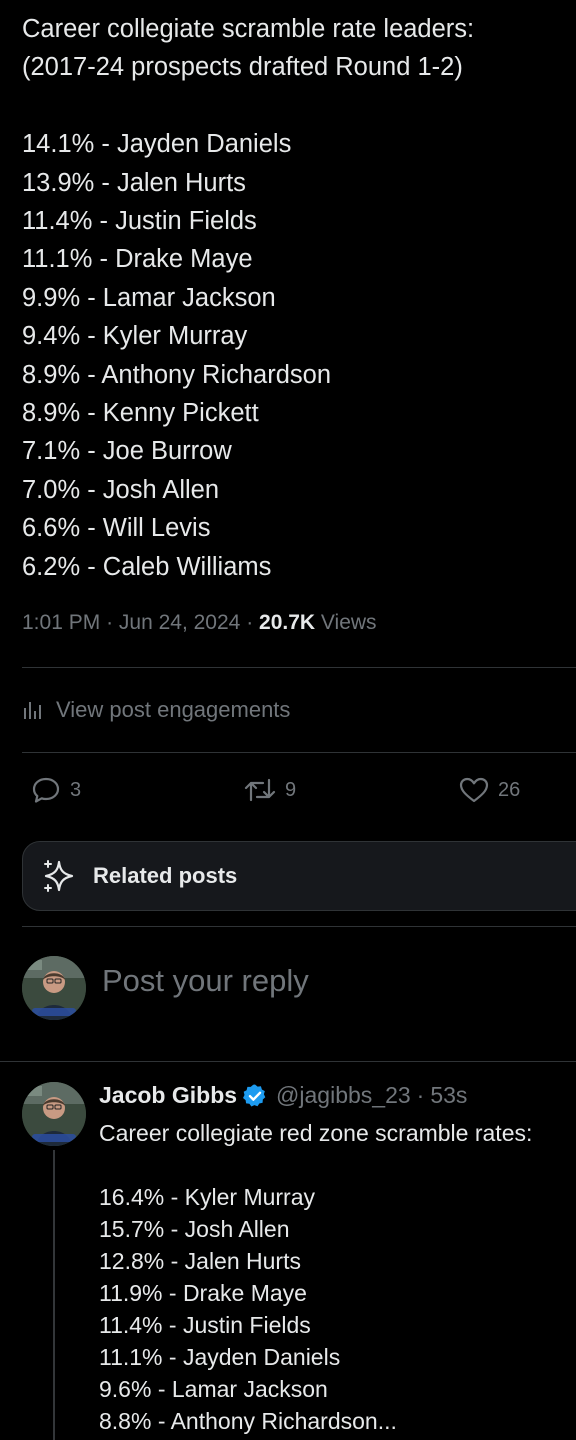 The width and height of the screenshot is (576, 1440). I want to click on post-list-item: 9.4% - Kyler Murray, so click(135, 336).